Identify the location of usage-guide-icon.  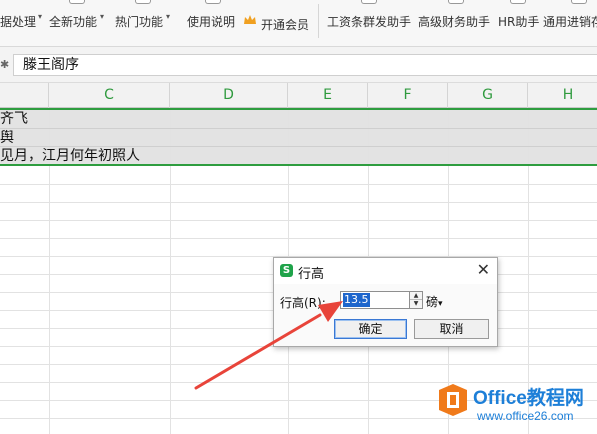
(213, 2).